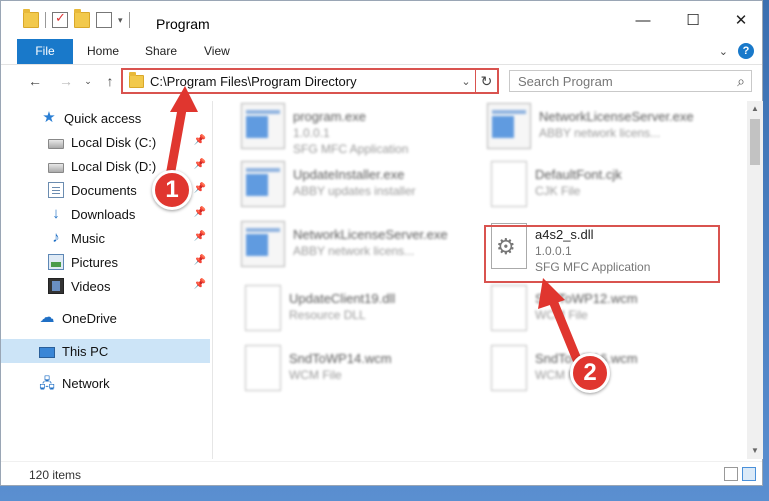 This screenshot has width=769, height=501. I want to click on list-item: DefaultFont.cjk CJK File, so click(607, 186).